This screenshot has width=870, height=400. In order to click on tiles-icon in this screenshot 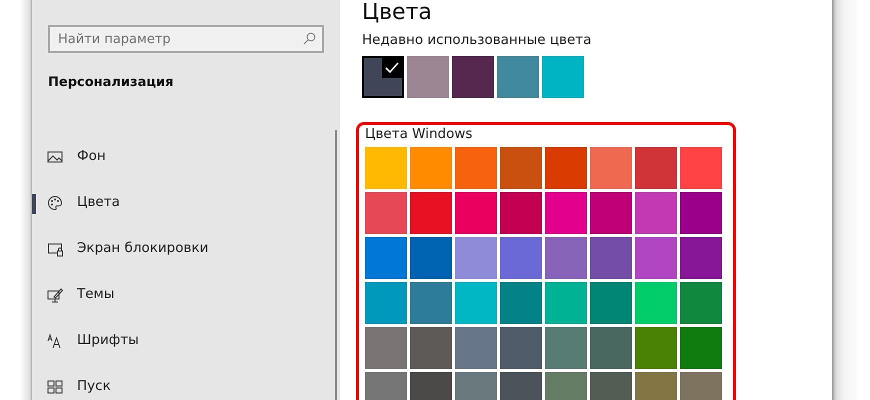, I will do `click(55, 386)`.